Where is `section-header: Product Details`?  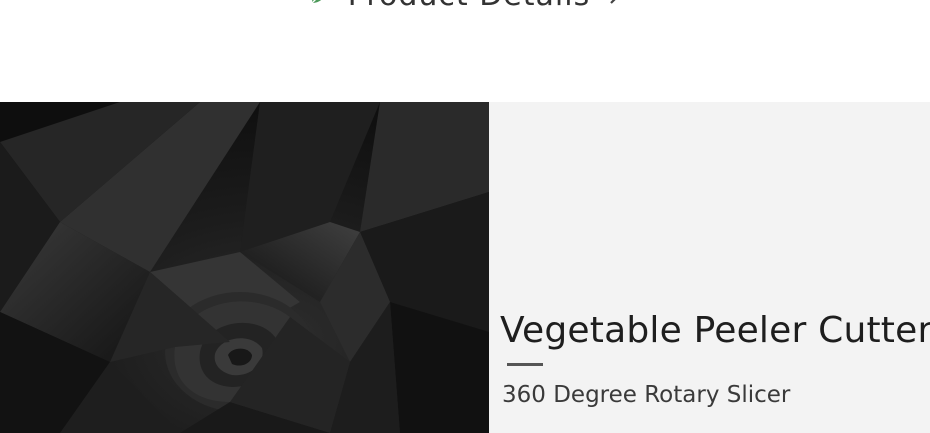
section-header: Product Details is located at coordinates (465, 8).